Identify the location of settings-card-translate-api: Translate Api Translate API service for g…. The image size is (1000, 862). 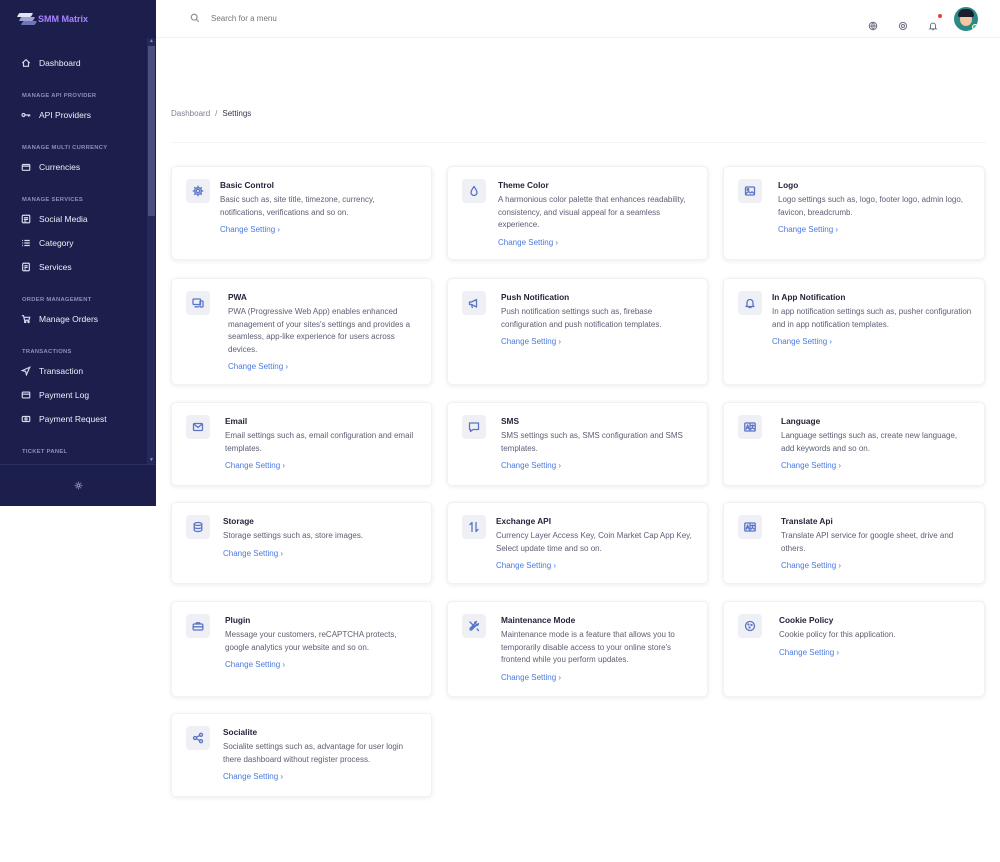
(854, 543).